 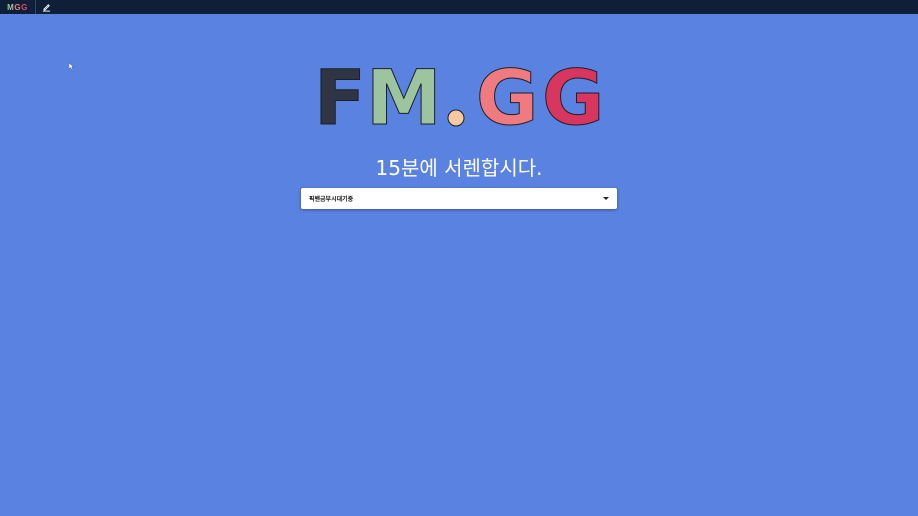 I want to click on topbar-divider, so click(x=35, y=7).